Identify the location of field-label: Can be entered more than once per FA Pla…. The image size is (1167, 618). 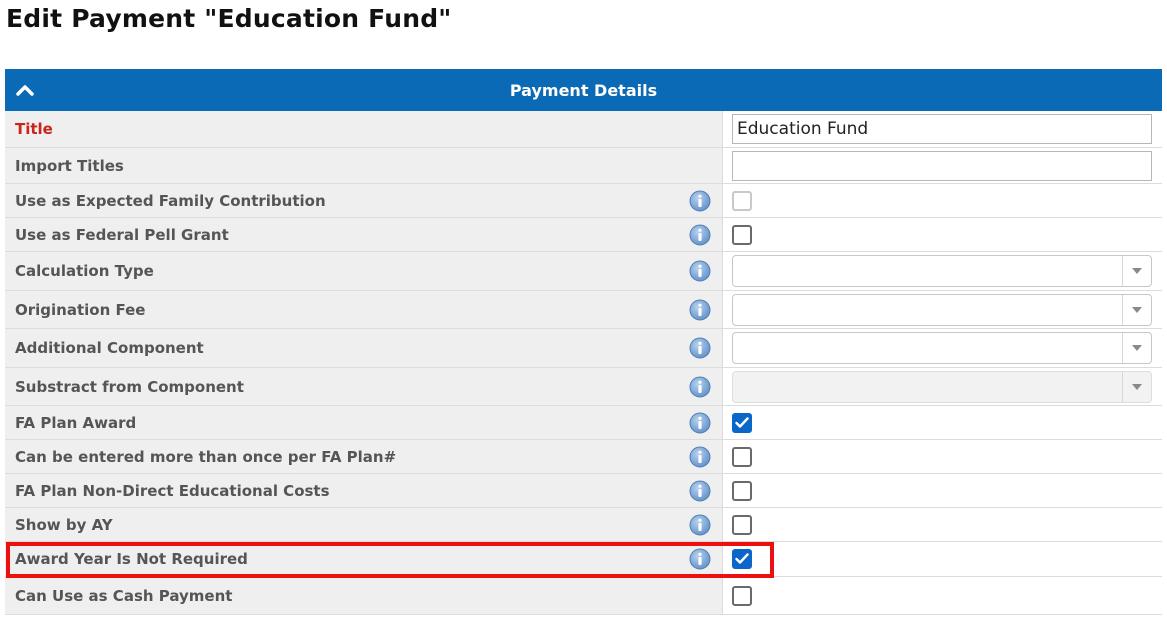
(206, 456).